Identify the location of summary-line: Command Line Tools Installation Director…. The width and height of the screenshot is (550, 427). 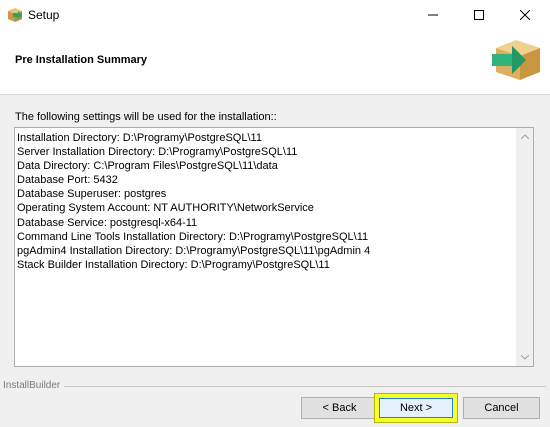
(193, 236).